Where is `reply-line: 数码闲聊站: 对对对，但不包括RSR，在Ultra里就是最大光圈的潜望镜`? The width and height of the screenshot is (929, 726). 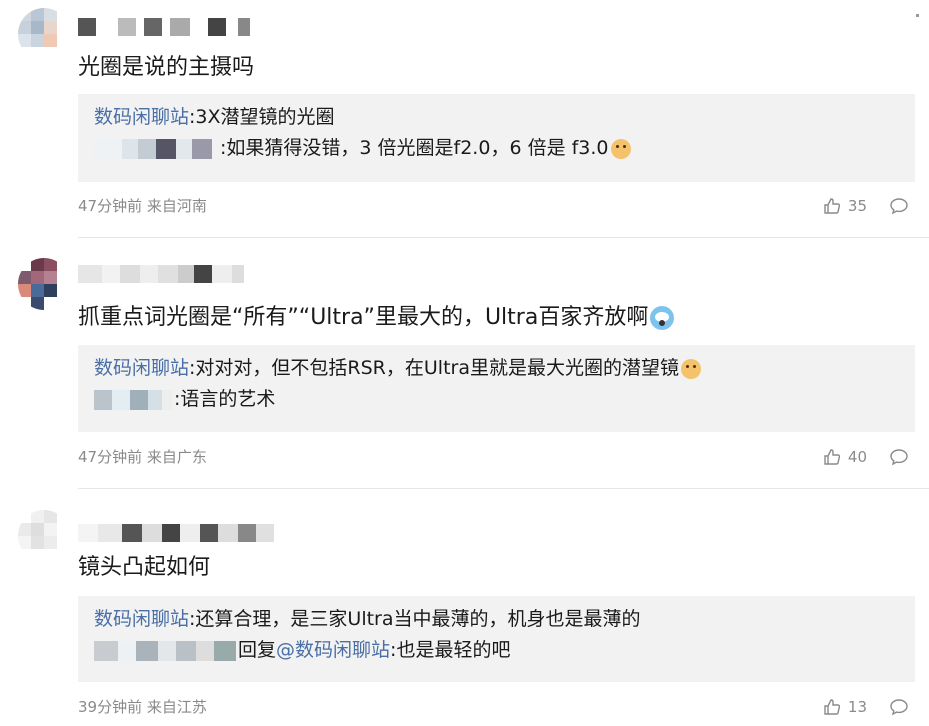
reply-line: 数码闲聊站: 对对对，但不包括RSR，在Ultra里就是最大光圈的潜望镜 is located at coordinates (496, 368).